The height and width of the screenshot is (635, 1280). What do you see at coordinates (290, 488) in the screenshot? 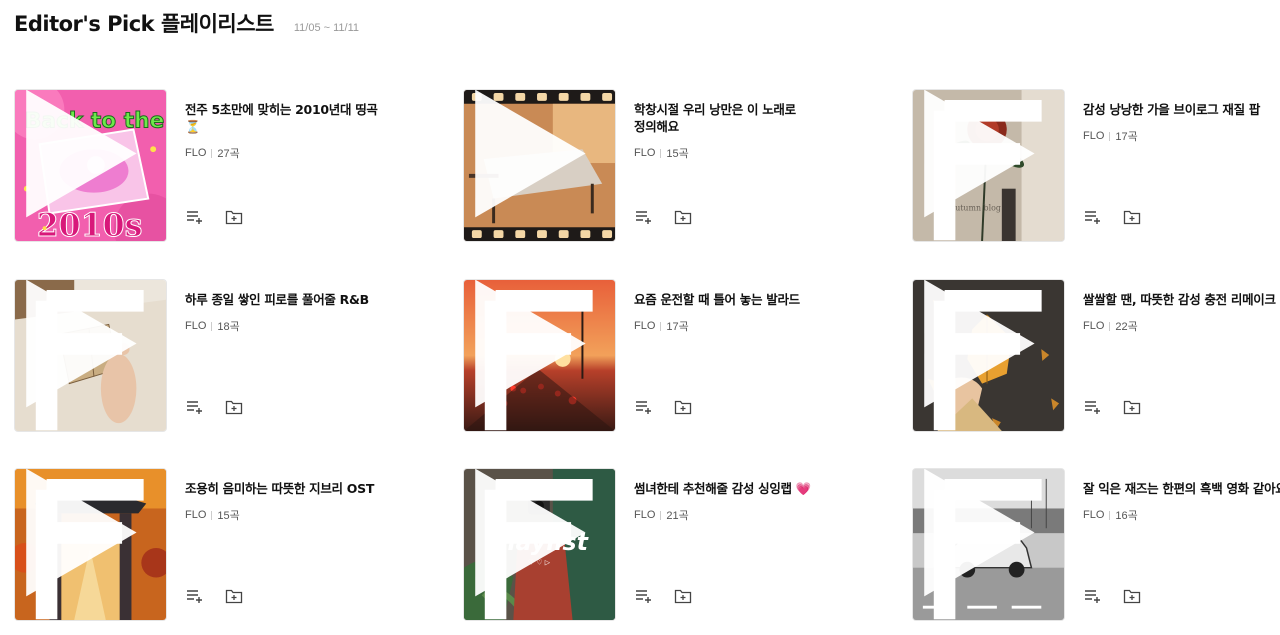
I see `playlist-title: 조용히 음미하는 따뜻한 지브리 OST` at bounding box center [290, 488].